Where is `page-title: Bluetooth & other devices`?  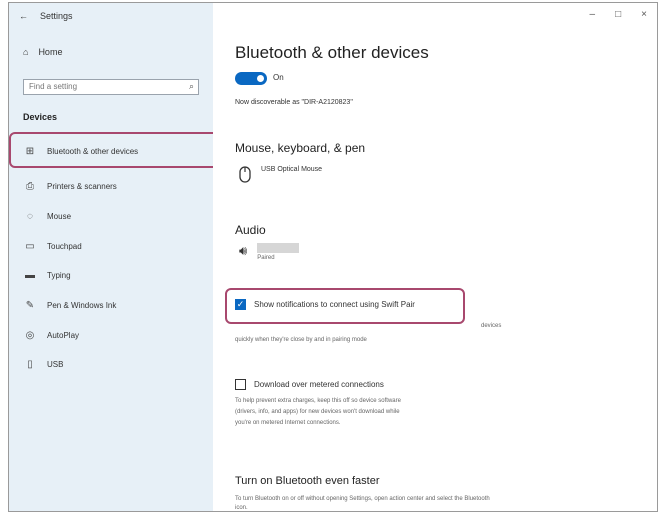 page-title: Bluetooth & other devices is located at coordinates (332, 52).